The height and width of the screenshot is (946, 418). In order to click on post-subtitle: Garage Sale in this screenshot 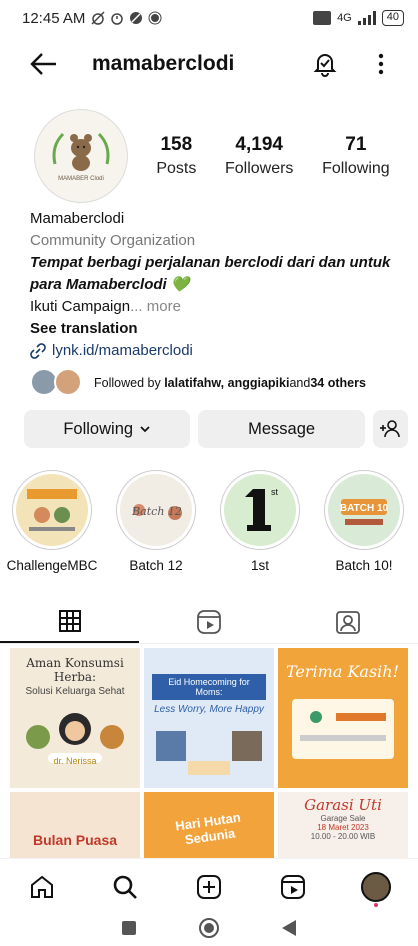, I will do `click(343, 818)`.